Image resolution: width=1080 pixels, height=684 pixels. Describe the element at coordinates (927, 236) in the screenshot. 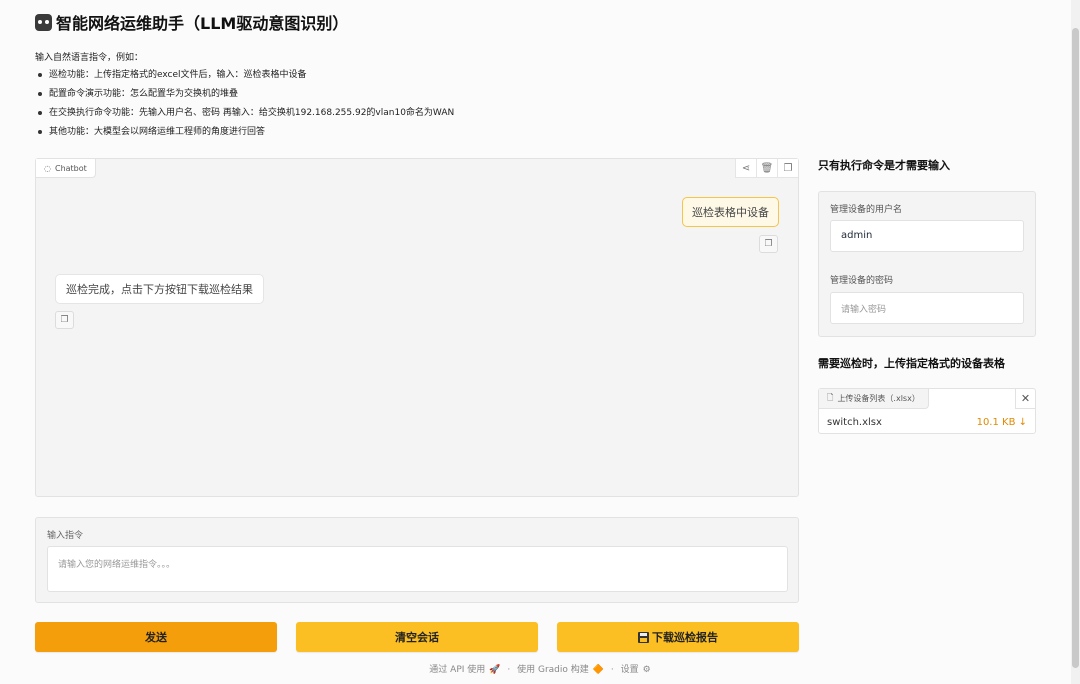

I see `username-field: admin` at that location.